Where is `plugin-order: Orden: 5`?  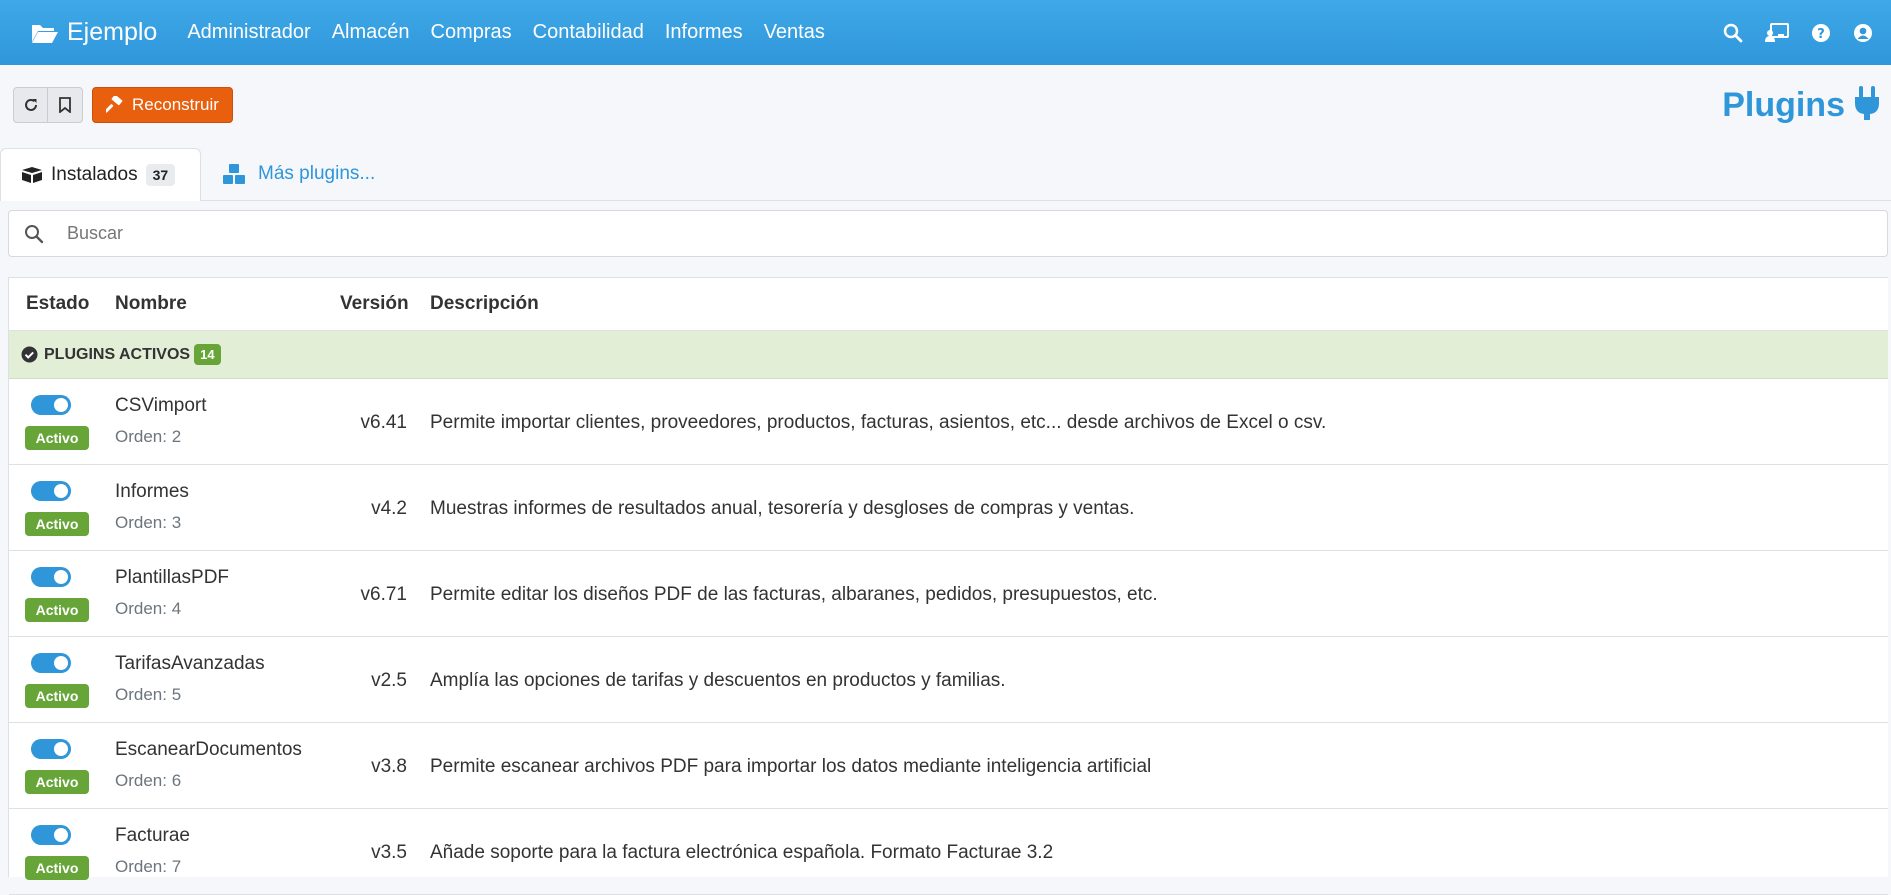 plugin-order: Orden: 5 is located at coordinates (148, 694).